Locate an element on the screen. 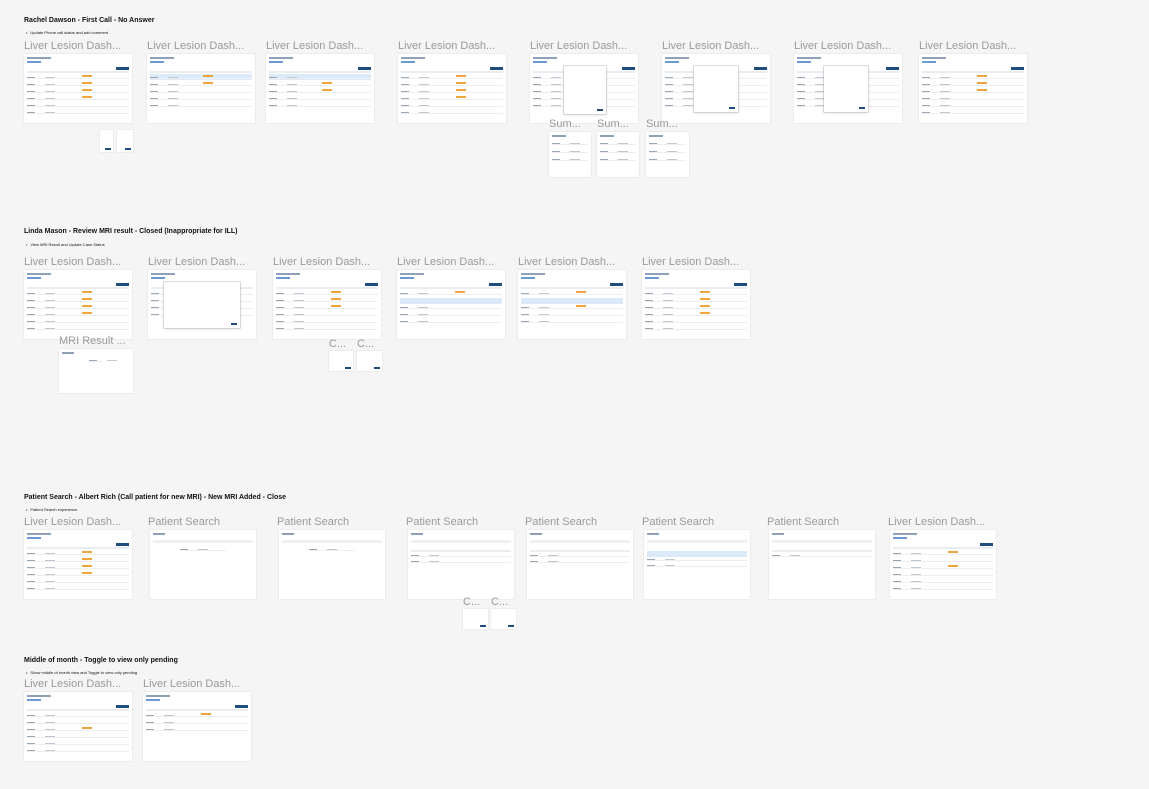 The height and width of the screenshot is (789, 1149). section-subtitle-patient-search: Patient Search experience is located at coordinates (51, 509).